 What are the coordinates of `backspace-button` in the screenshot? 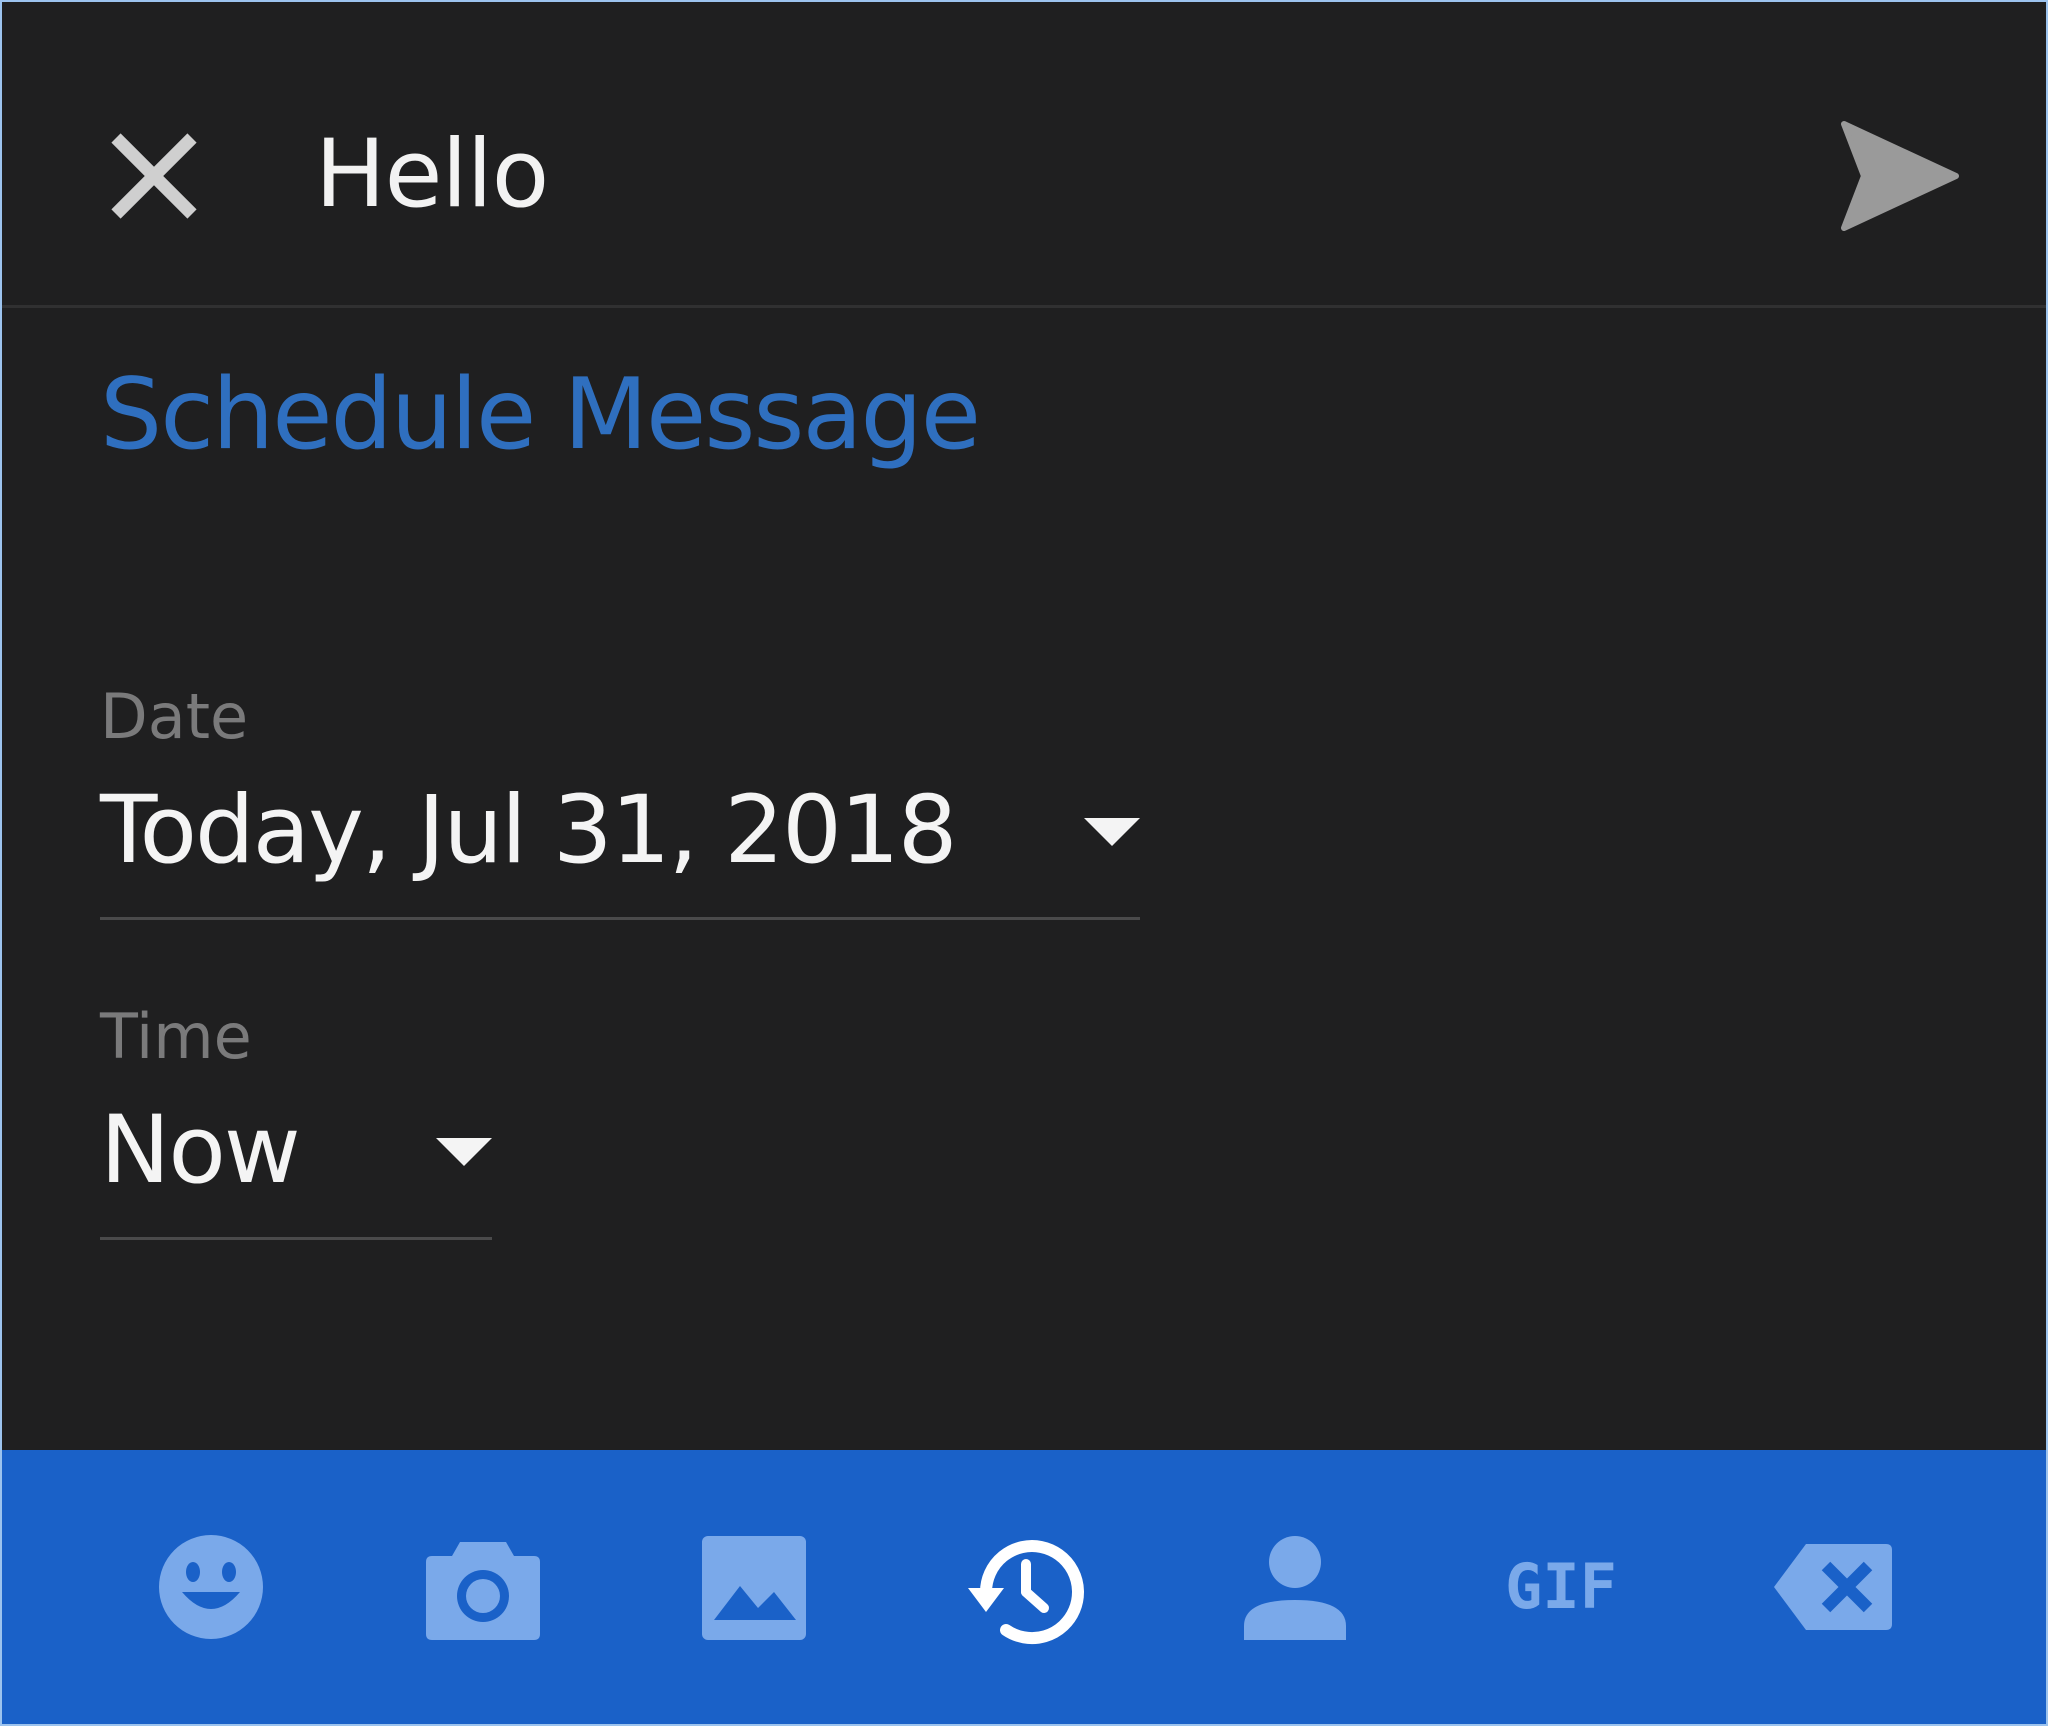 It's located at (1833, 1587).